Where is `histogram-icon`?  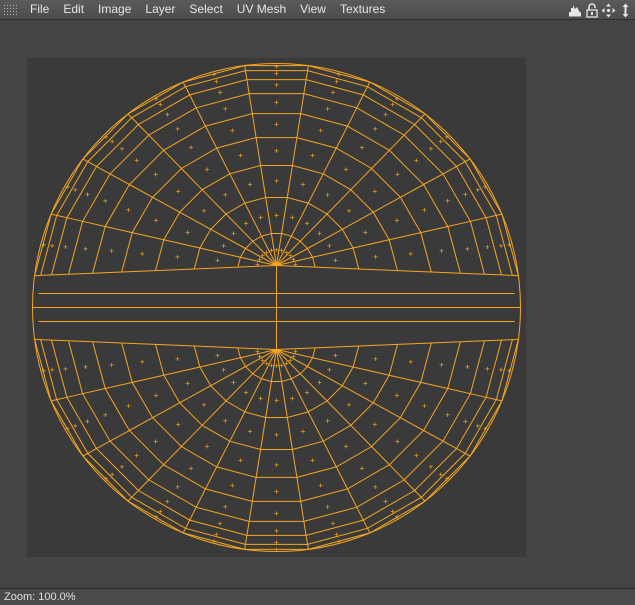 histogram-icon is located at coordinates (574, 10).